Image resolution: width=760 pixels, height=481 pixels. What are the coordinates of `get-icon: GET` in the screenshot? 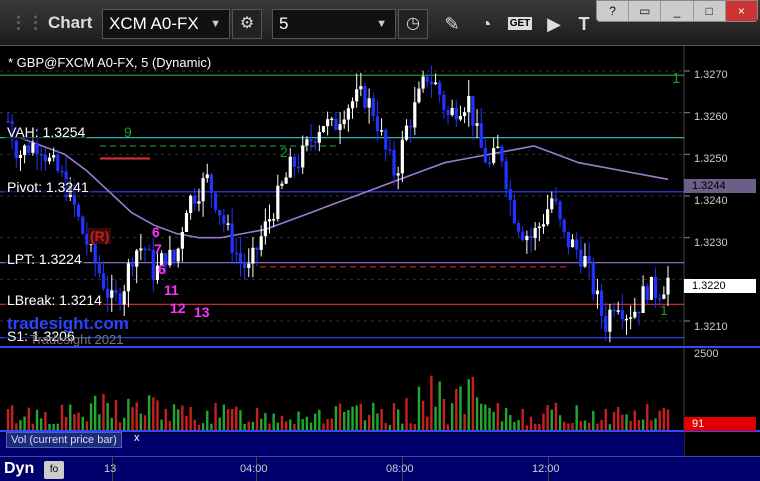 It's located at (520, 24).